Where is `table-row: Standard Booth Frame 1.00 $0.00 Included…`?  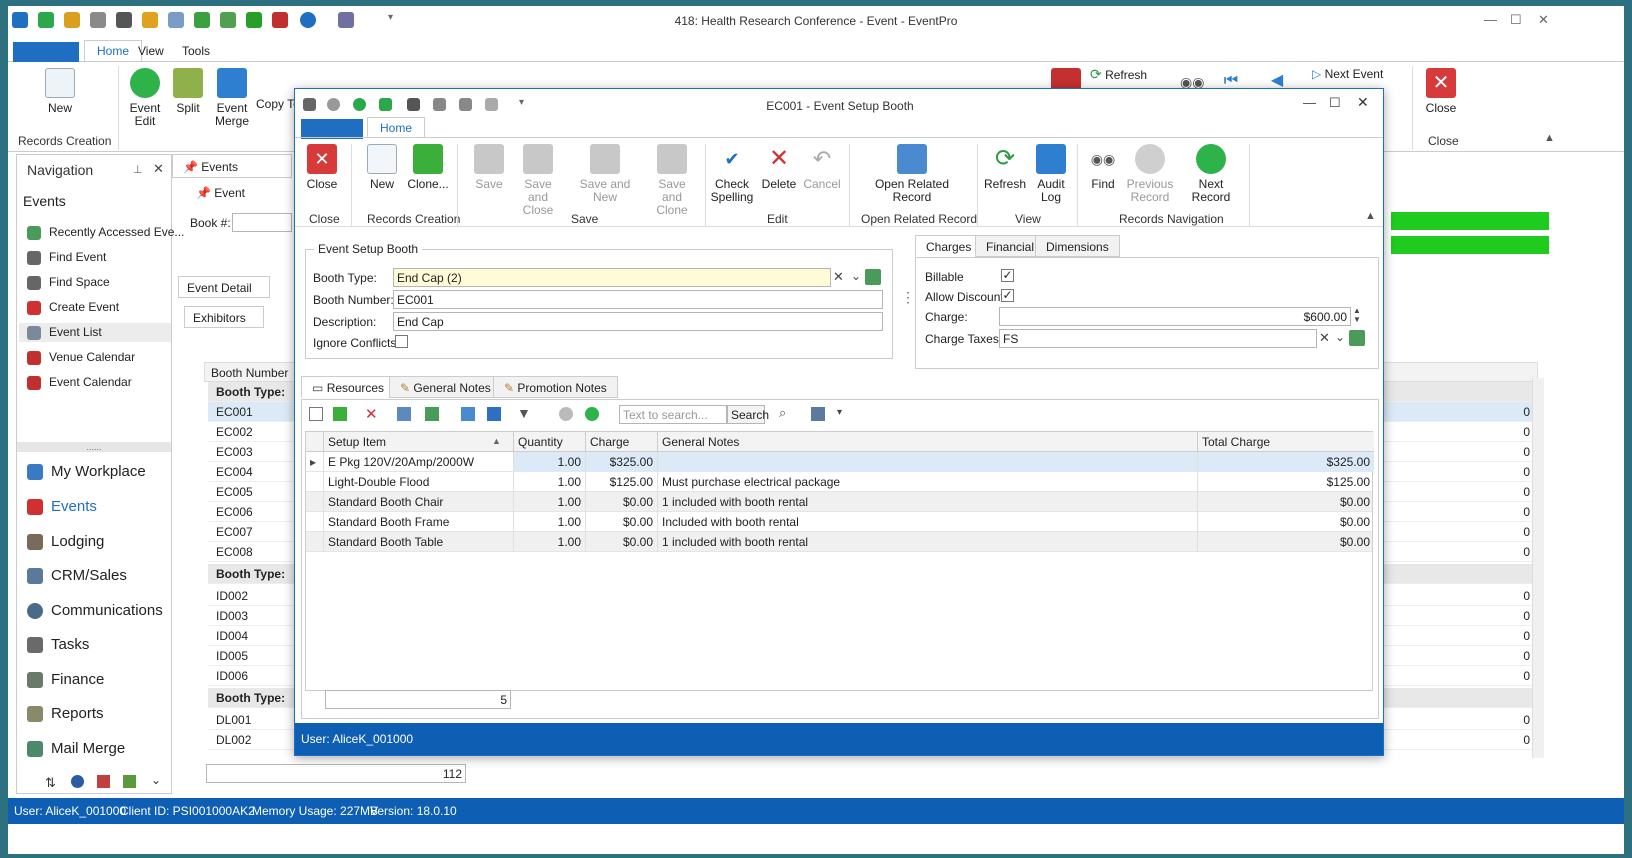
table-row: Standard Booth Frame 1.00 $0.00 Included… is located at coordinates (839, 522).